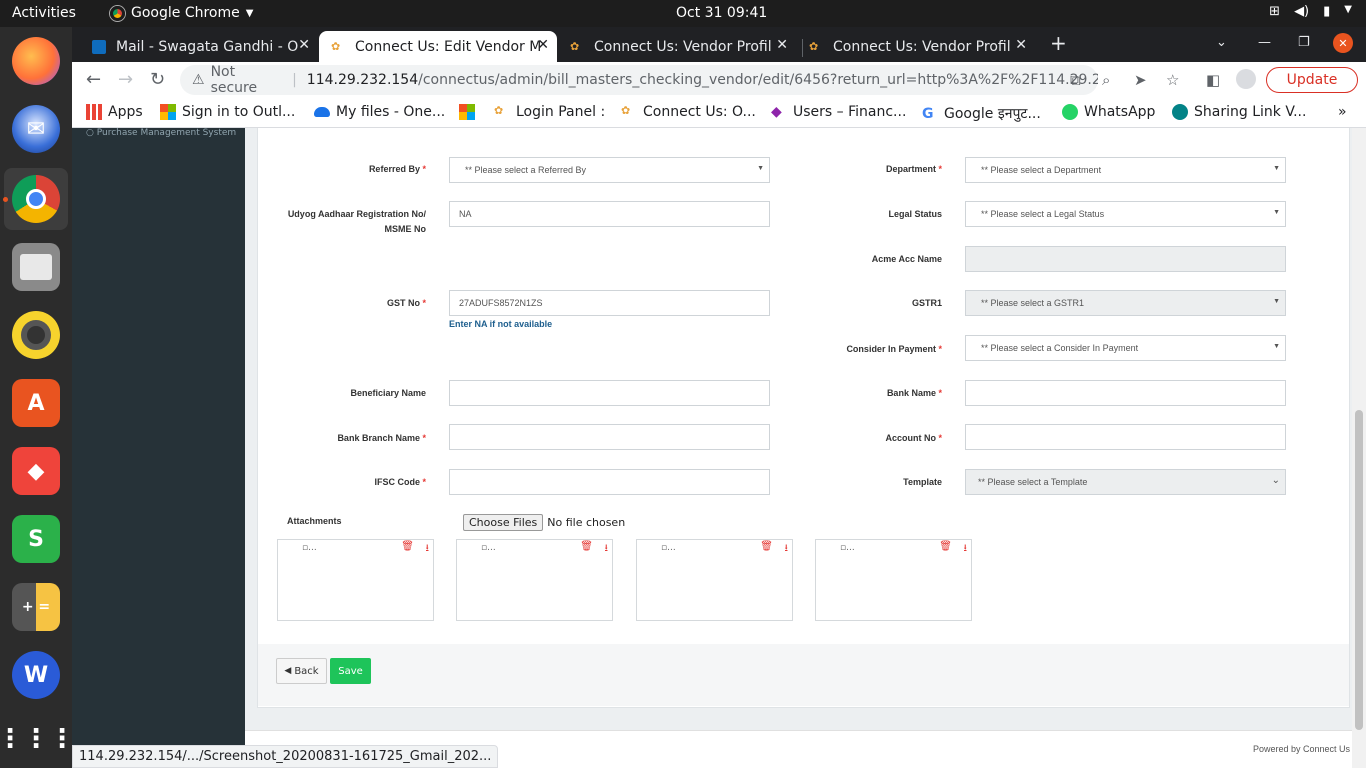 This screenshot has width=1366, height=768. Describe the element at coordinates (894, 349) in the screenshot. I see `consider-in-payment-label: Consider In Payment *` at that location.